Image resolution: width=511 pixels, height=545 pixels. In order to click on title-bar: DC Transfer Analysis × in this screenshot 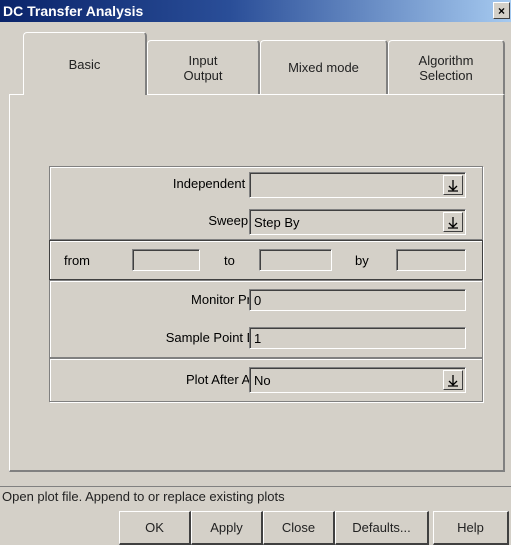, I will do `click(255, 11)`.